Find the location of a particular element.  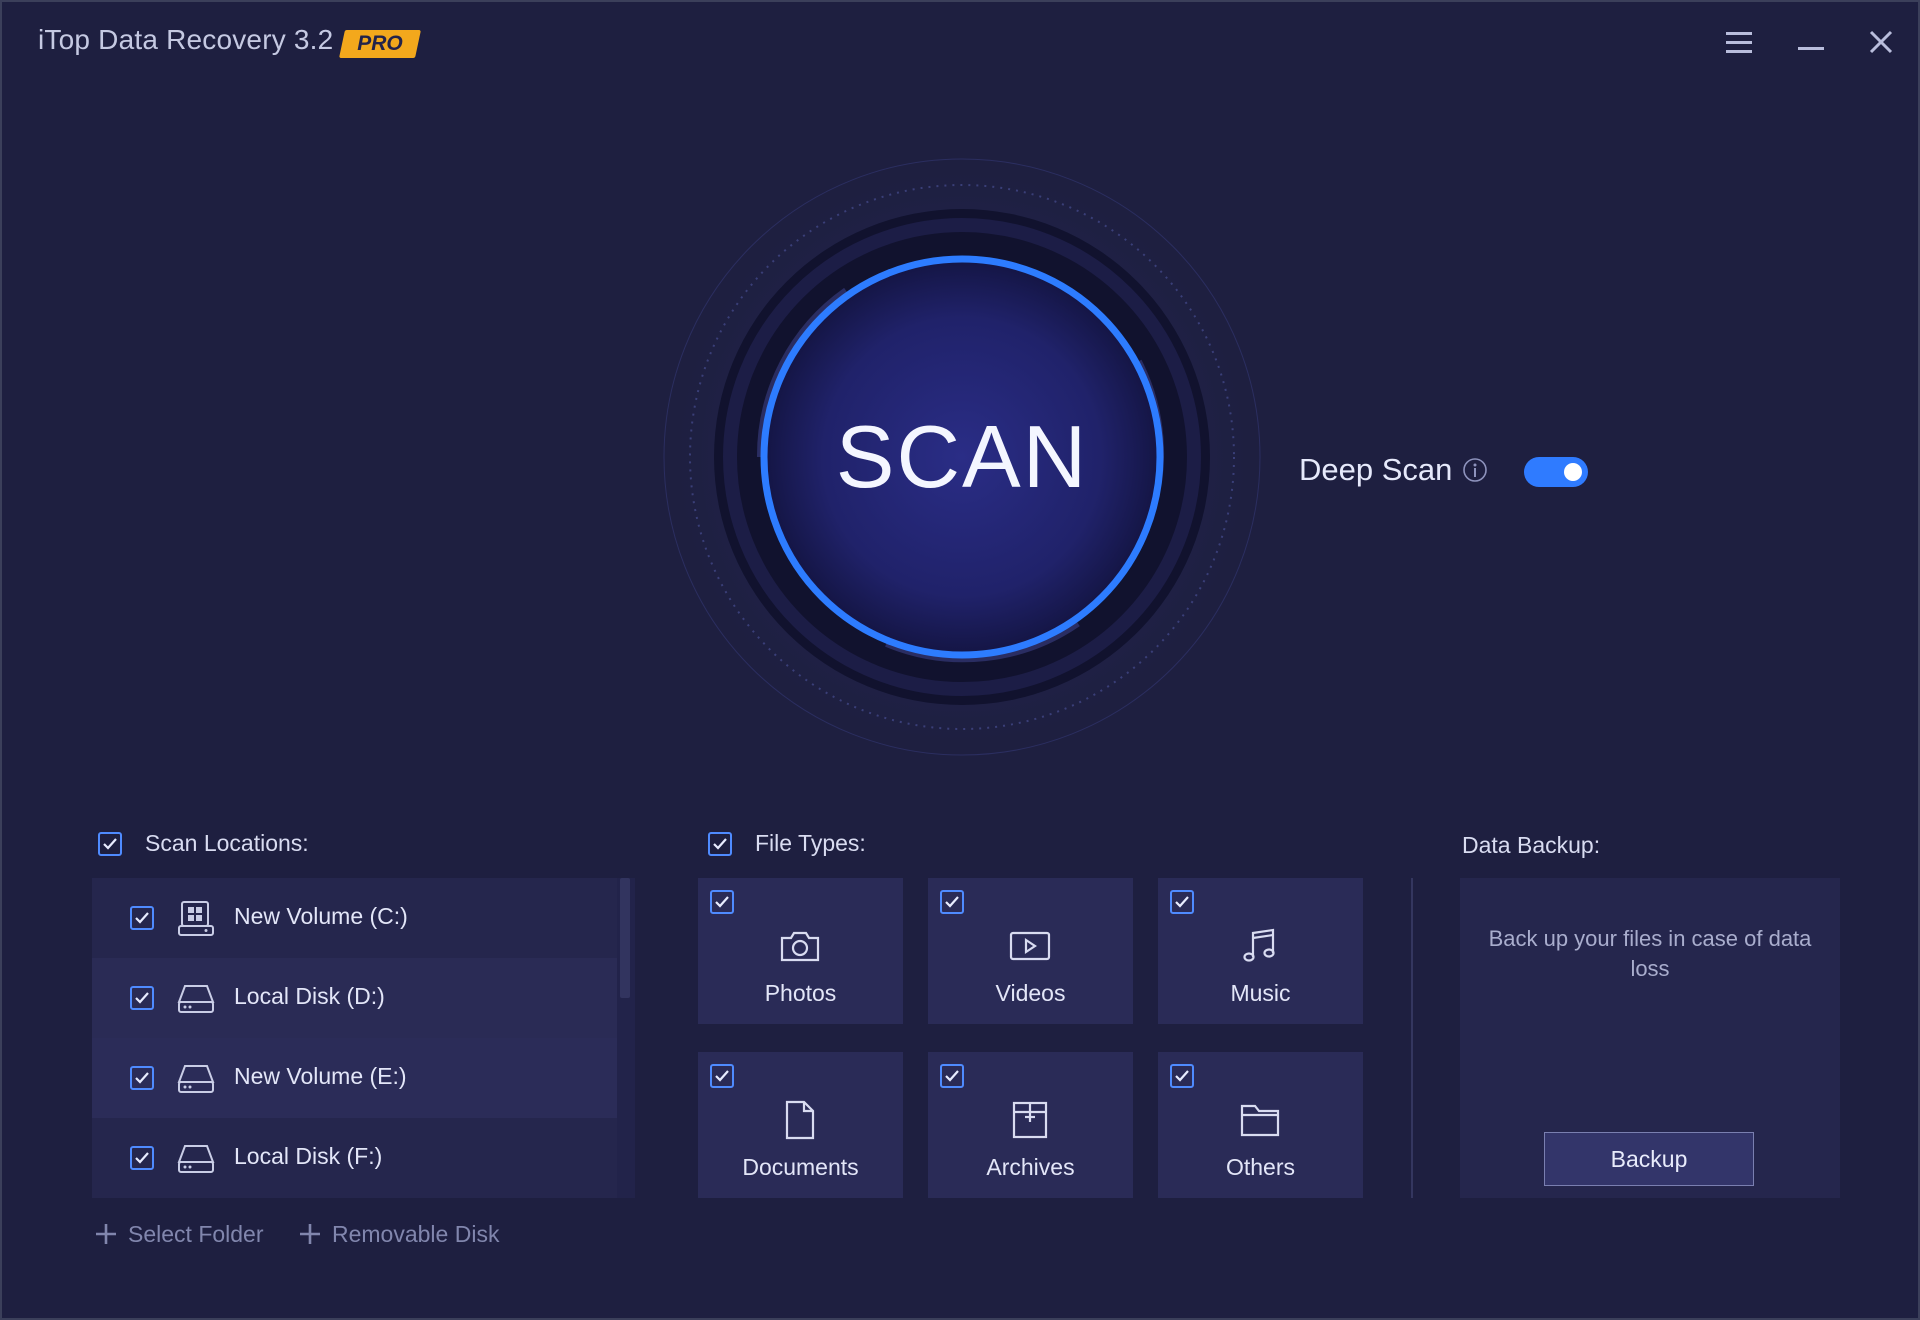

camera-icon is located at coordinates (800, 946).